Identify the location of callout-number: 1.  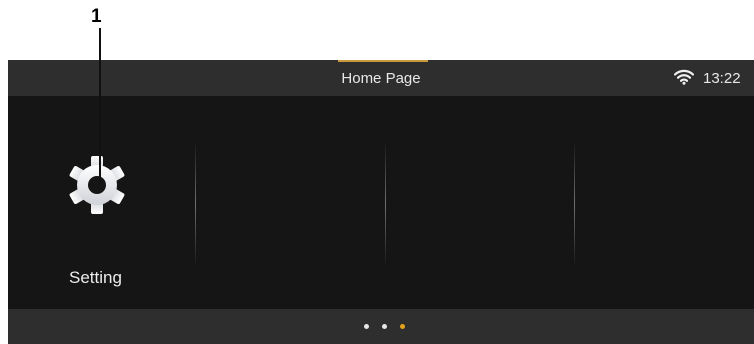
(96, 16).